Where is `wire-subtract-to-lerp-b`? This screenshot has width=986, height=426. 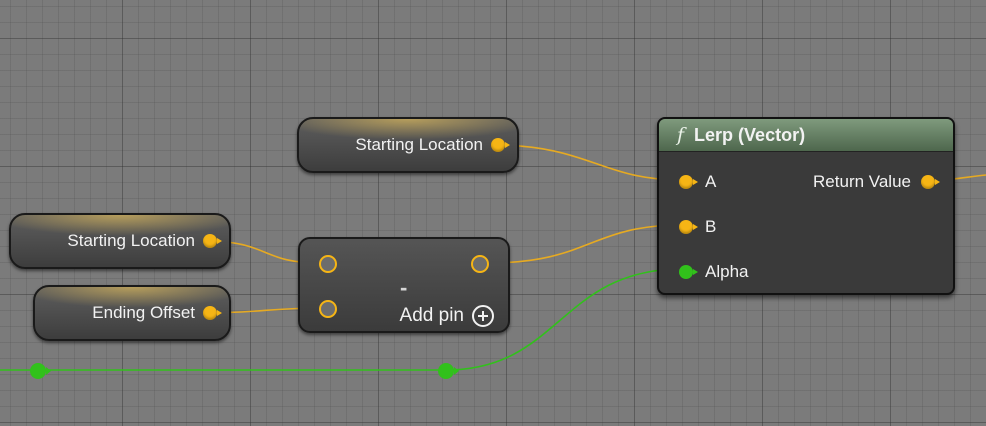
wire-subtract-to-lerp-b is located at coordinates (585, 244).